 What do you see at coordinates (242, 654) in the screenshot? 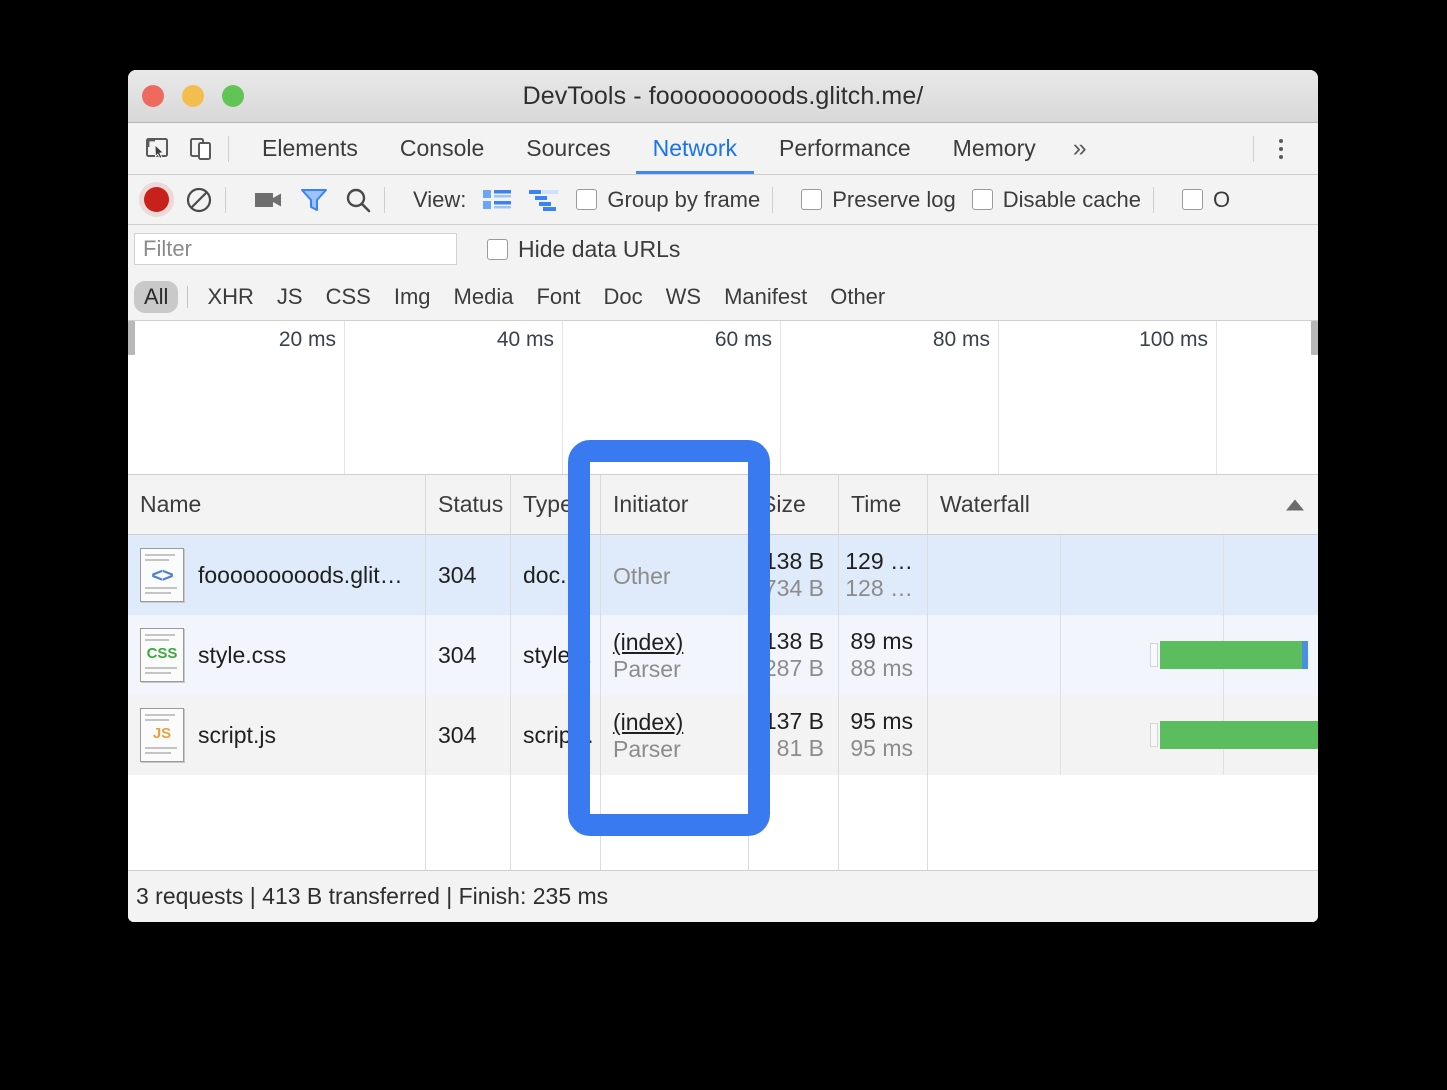
I see `request-name-label: style.css` at bounding box center [242, 654].